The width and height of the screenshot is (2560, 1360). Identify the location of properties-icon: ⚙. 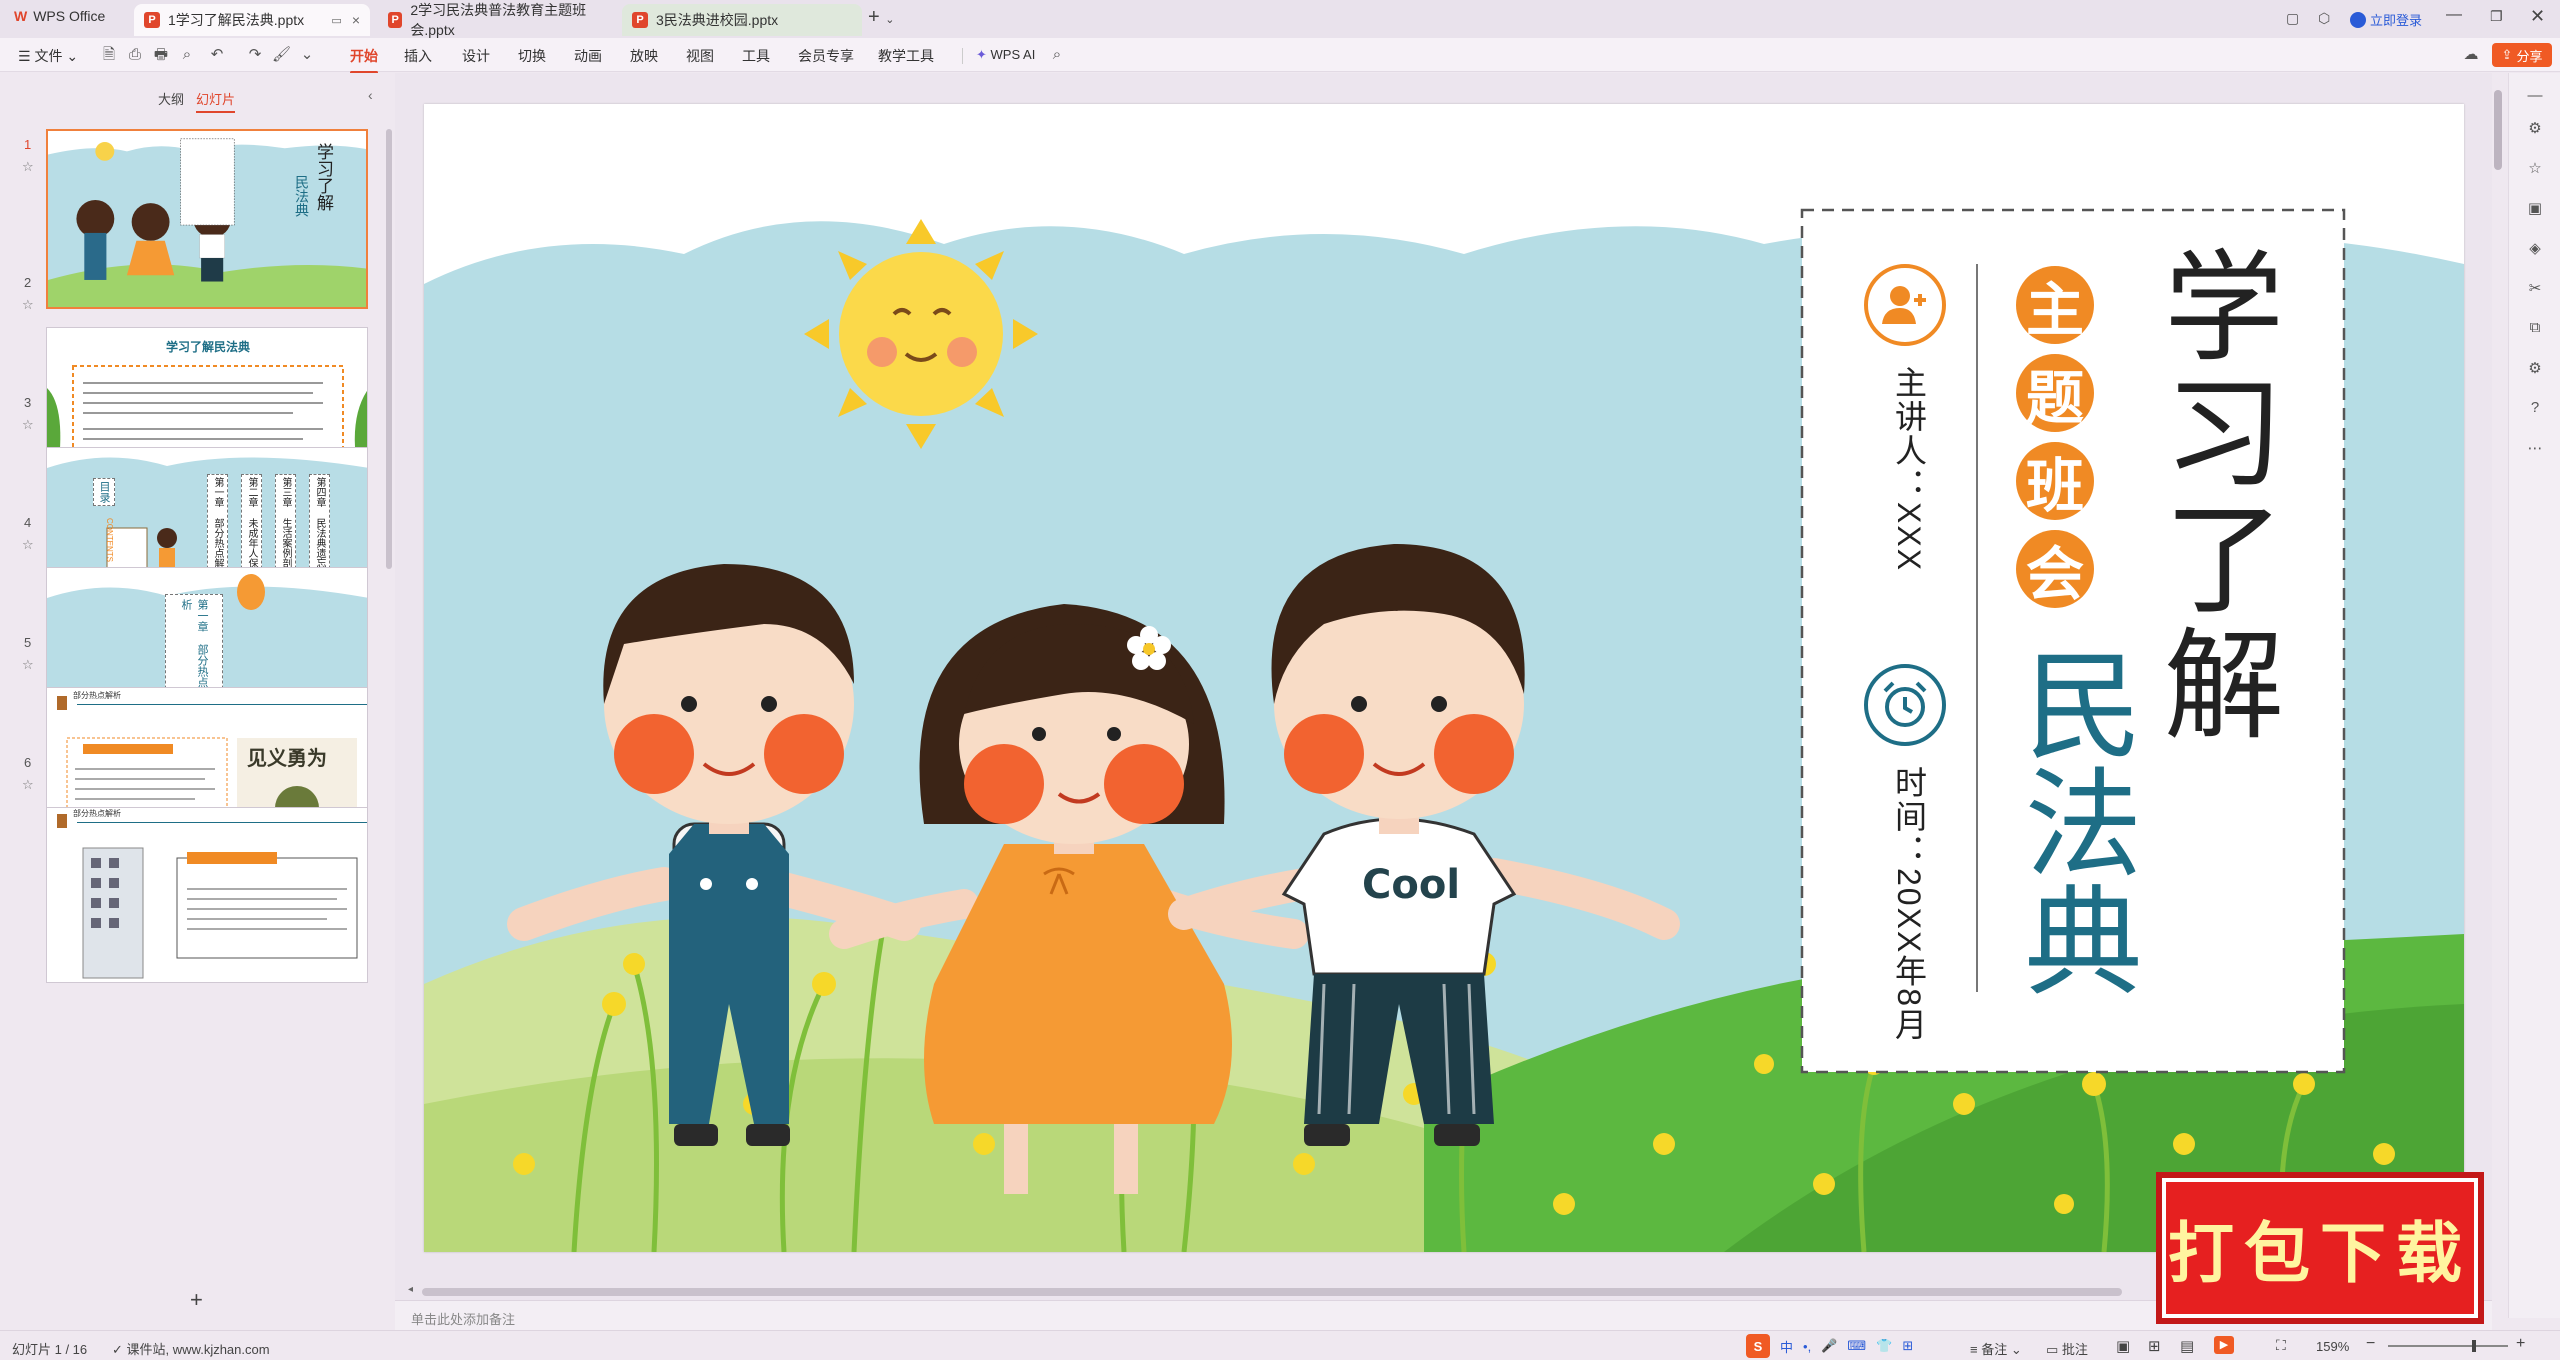
(2535, 129).